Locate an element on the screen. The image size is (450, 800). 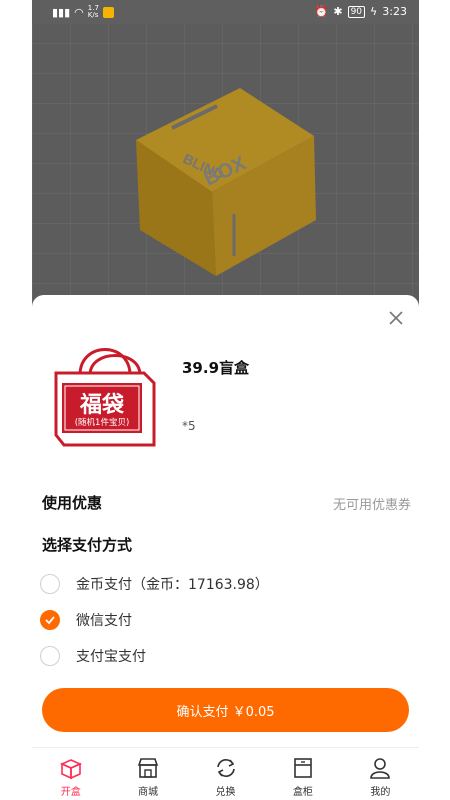
tab-label: 商城 is located at coordinates (148, 792).